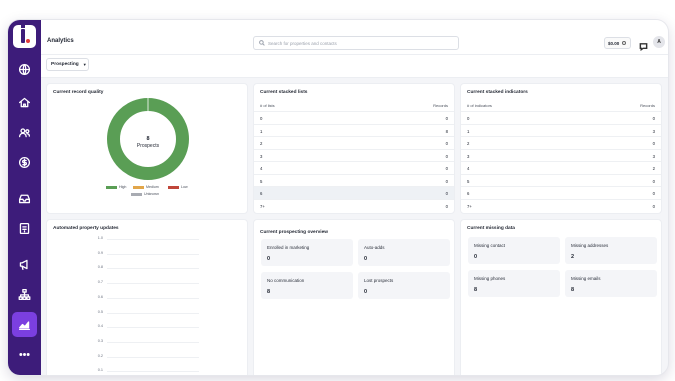  I want to click on search-placeholder: Search for properties and contacts, so click(302, 43).